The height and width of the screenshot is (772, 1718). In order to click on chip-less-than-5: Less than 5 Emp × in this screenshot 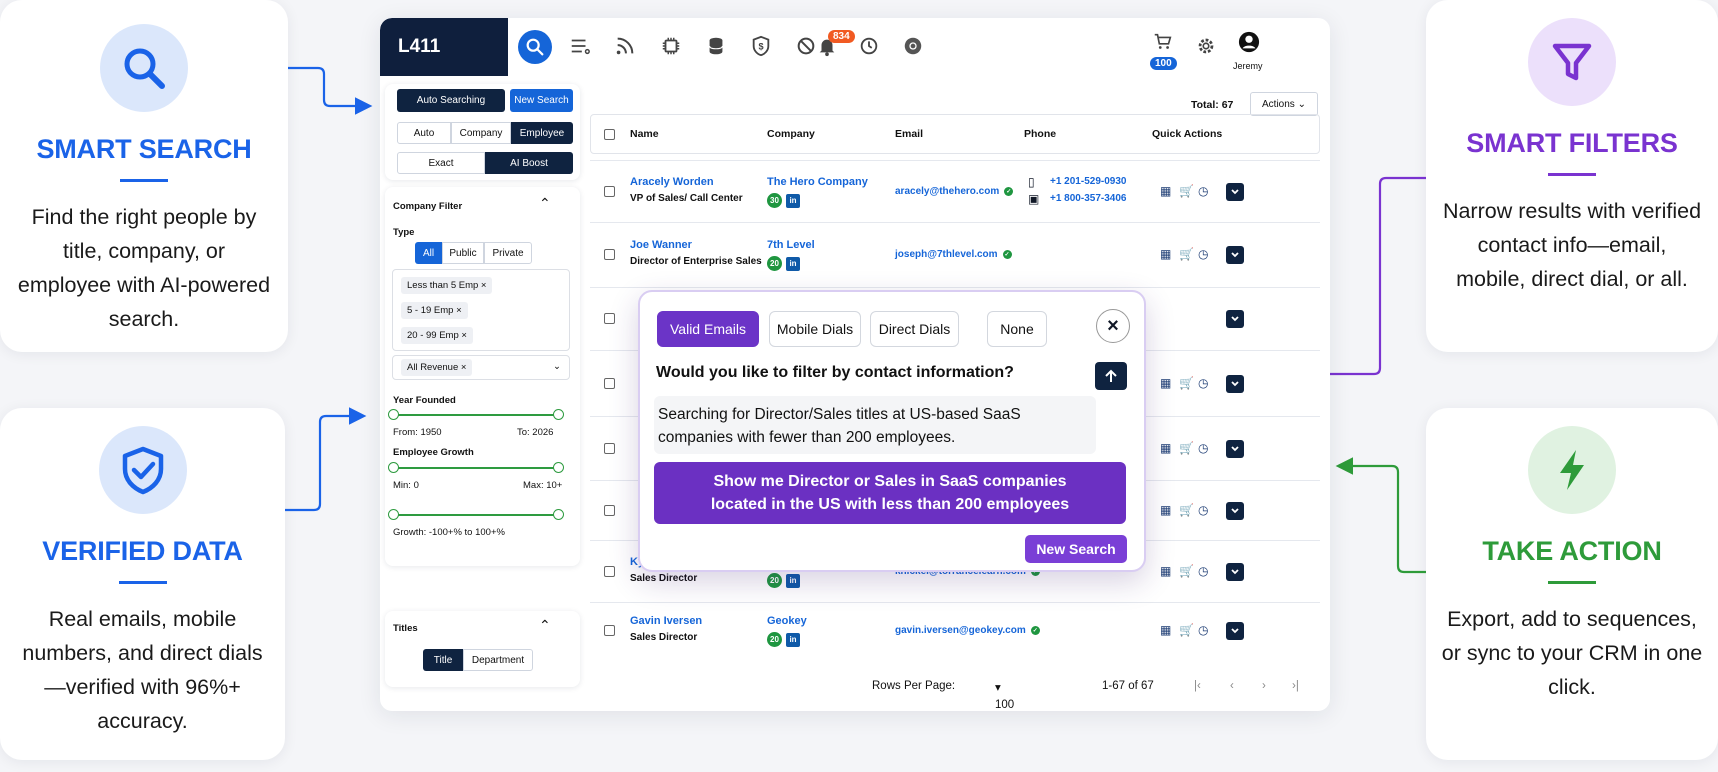, I will do `click(447, 285)`.